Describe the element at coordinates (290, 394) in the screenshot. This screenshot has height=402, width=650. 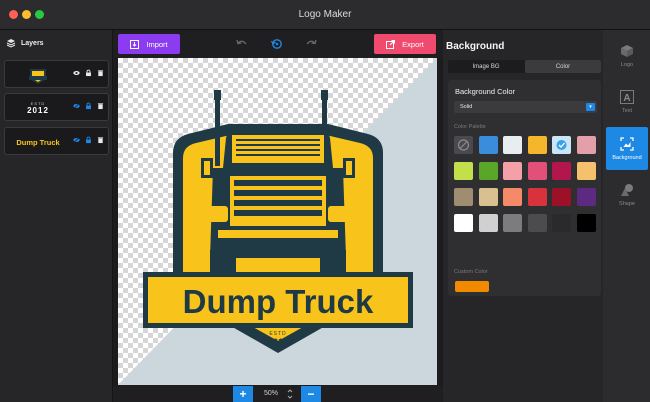
I see `zoom-stepper-icon` at that location.